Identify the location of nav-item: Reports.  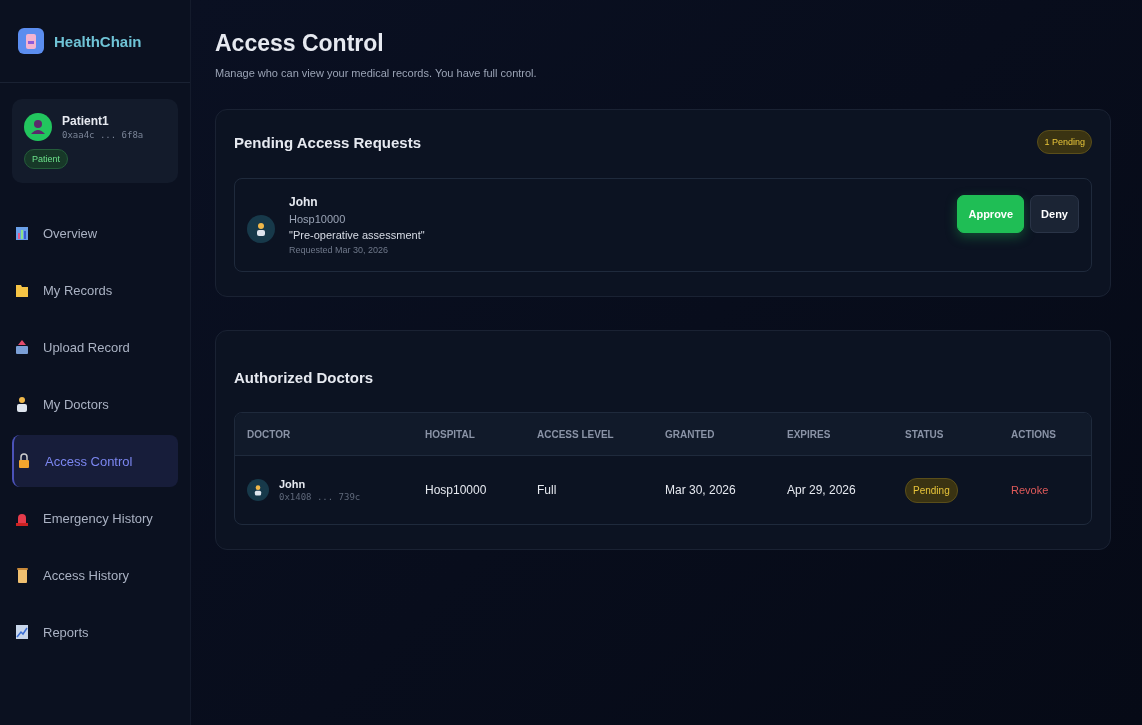
(95, 632).